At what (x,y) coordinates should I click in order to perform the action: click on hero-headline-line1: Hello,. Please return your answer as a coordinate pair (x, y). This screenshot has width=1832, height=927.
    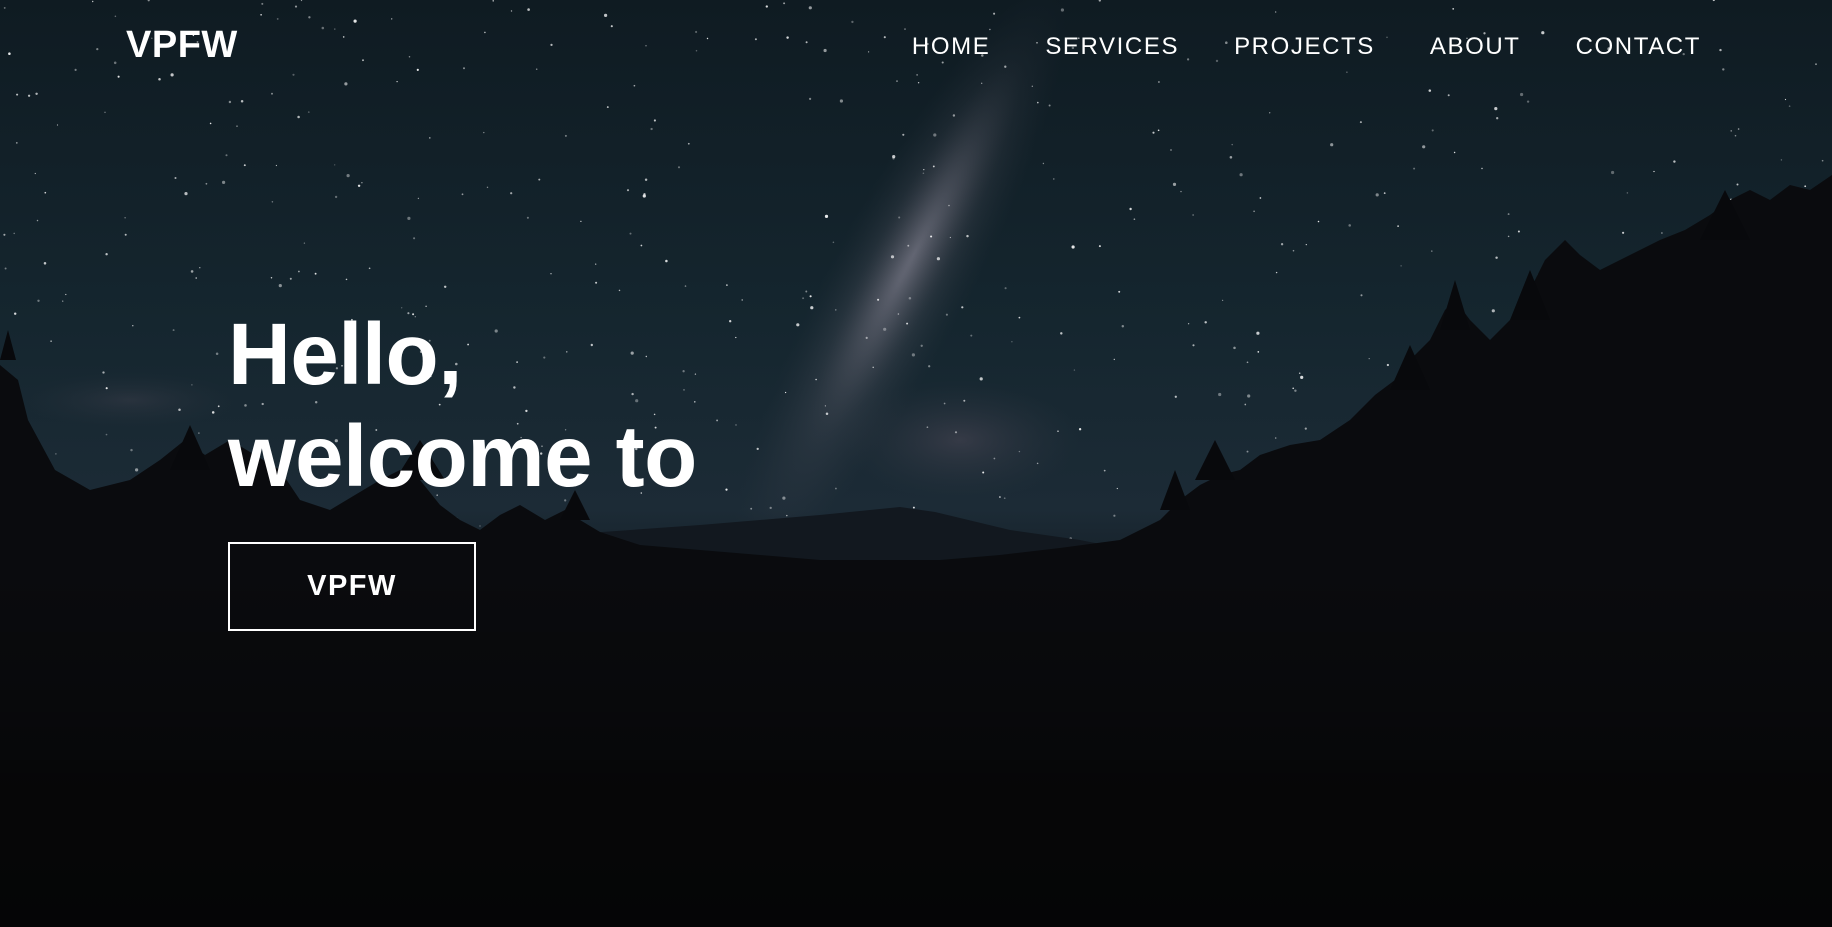
    Looking at the image, I should click on (345, 354).